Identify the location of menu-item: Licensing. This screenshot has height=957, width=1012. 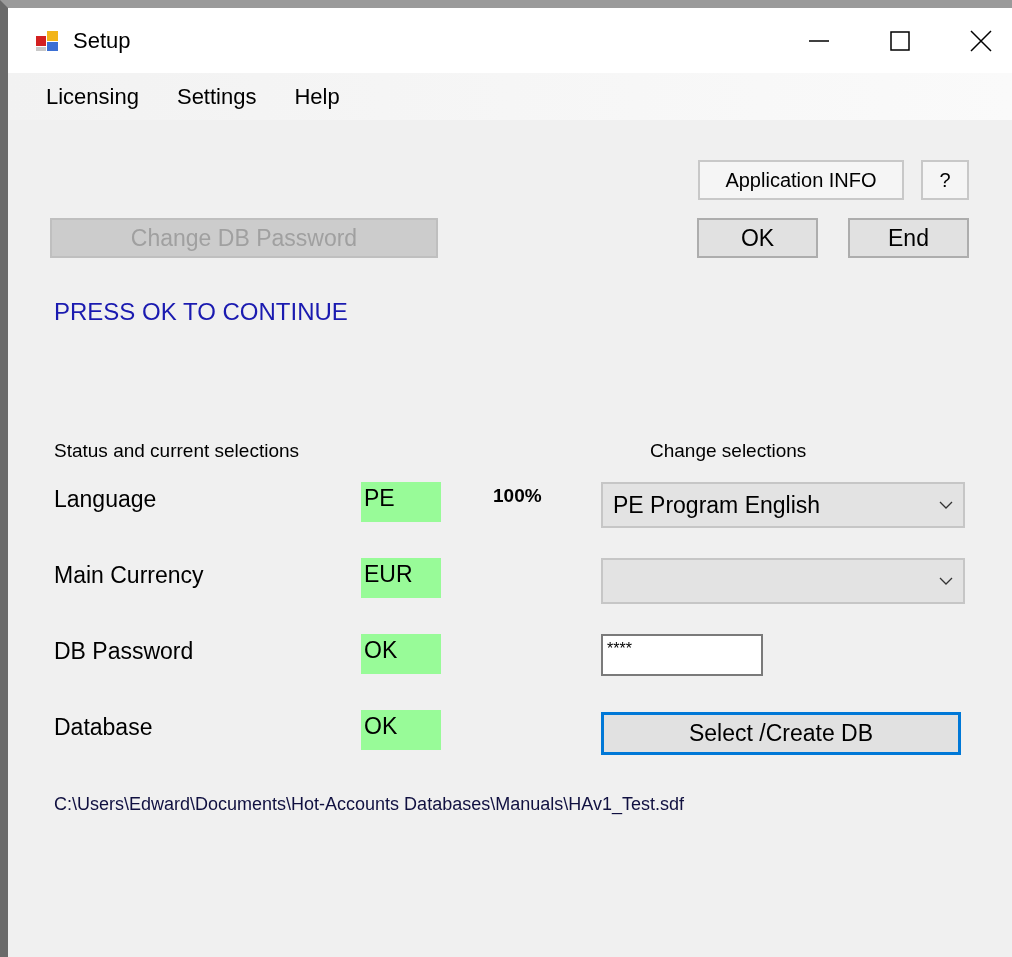
(92, 96).